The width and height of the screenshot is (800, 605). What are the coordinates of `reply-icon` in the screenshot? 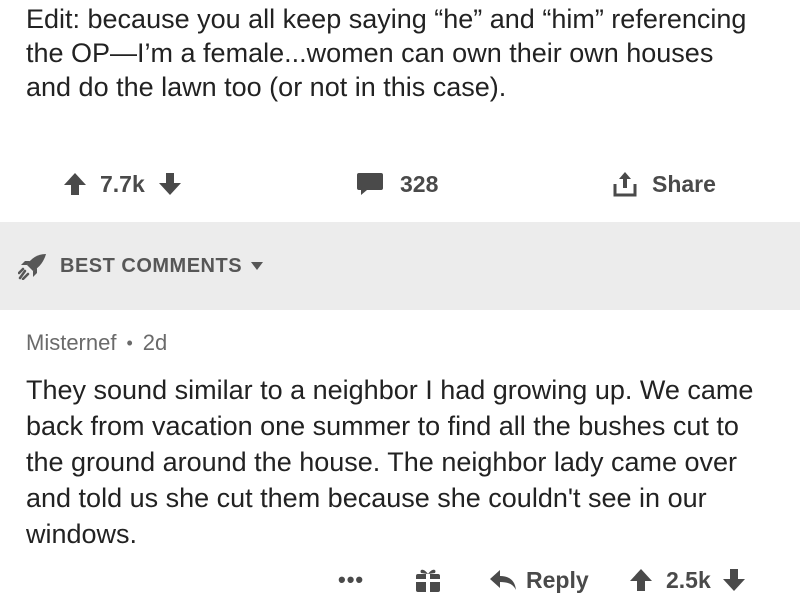 It's located at (503, 580).